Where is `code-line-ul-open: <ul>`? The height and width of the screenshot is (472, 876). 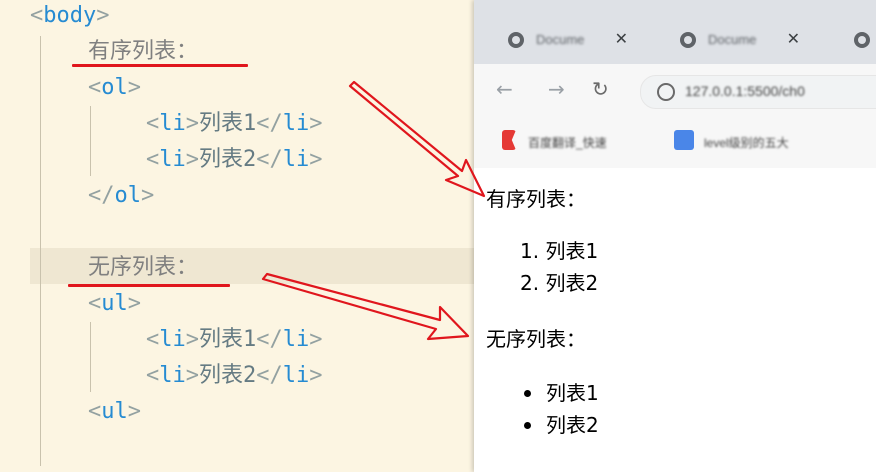
code-line-ul-open: <ul> is located at coordinates (114, 303).